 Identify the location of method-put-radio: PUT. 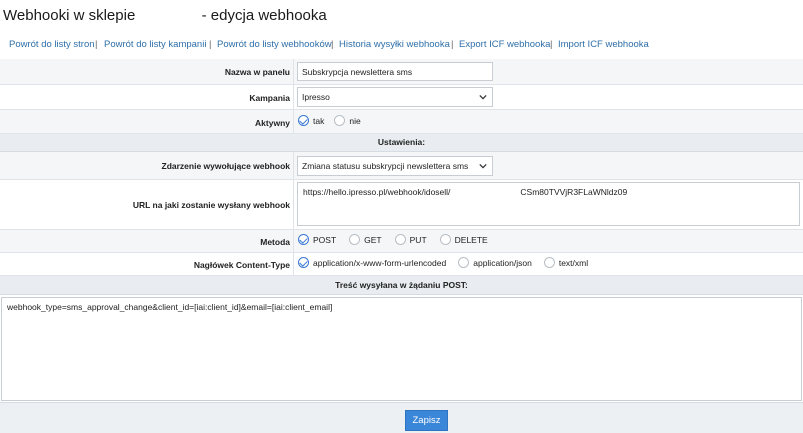
(410, 239).